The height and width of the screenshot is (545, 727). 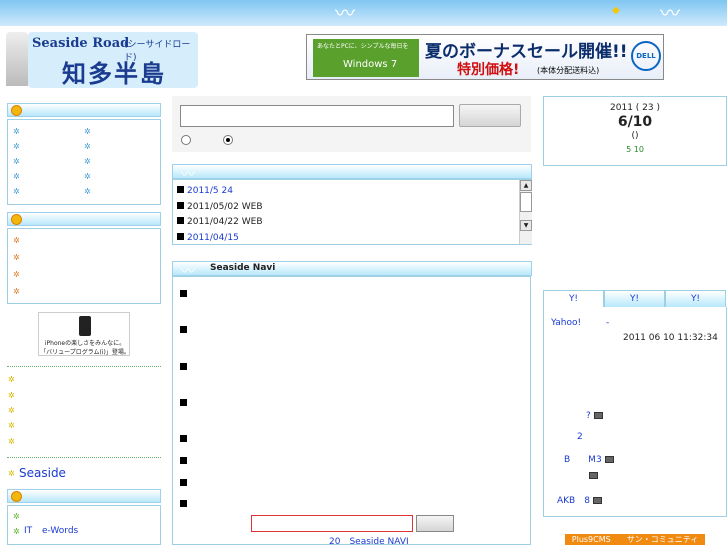 What do you see at coordinates (332, 523) in the screenshot?
I see `navi-search-input` at bounding box center [332, 523].